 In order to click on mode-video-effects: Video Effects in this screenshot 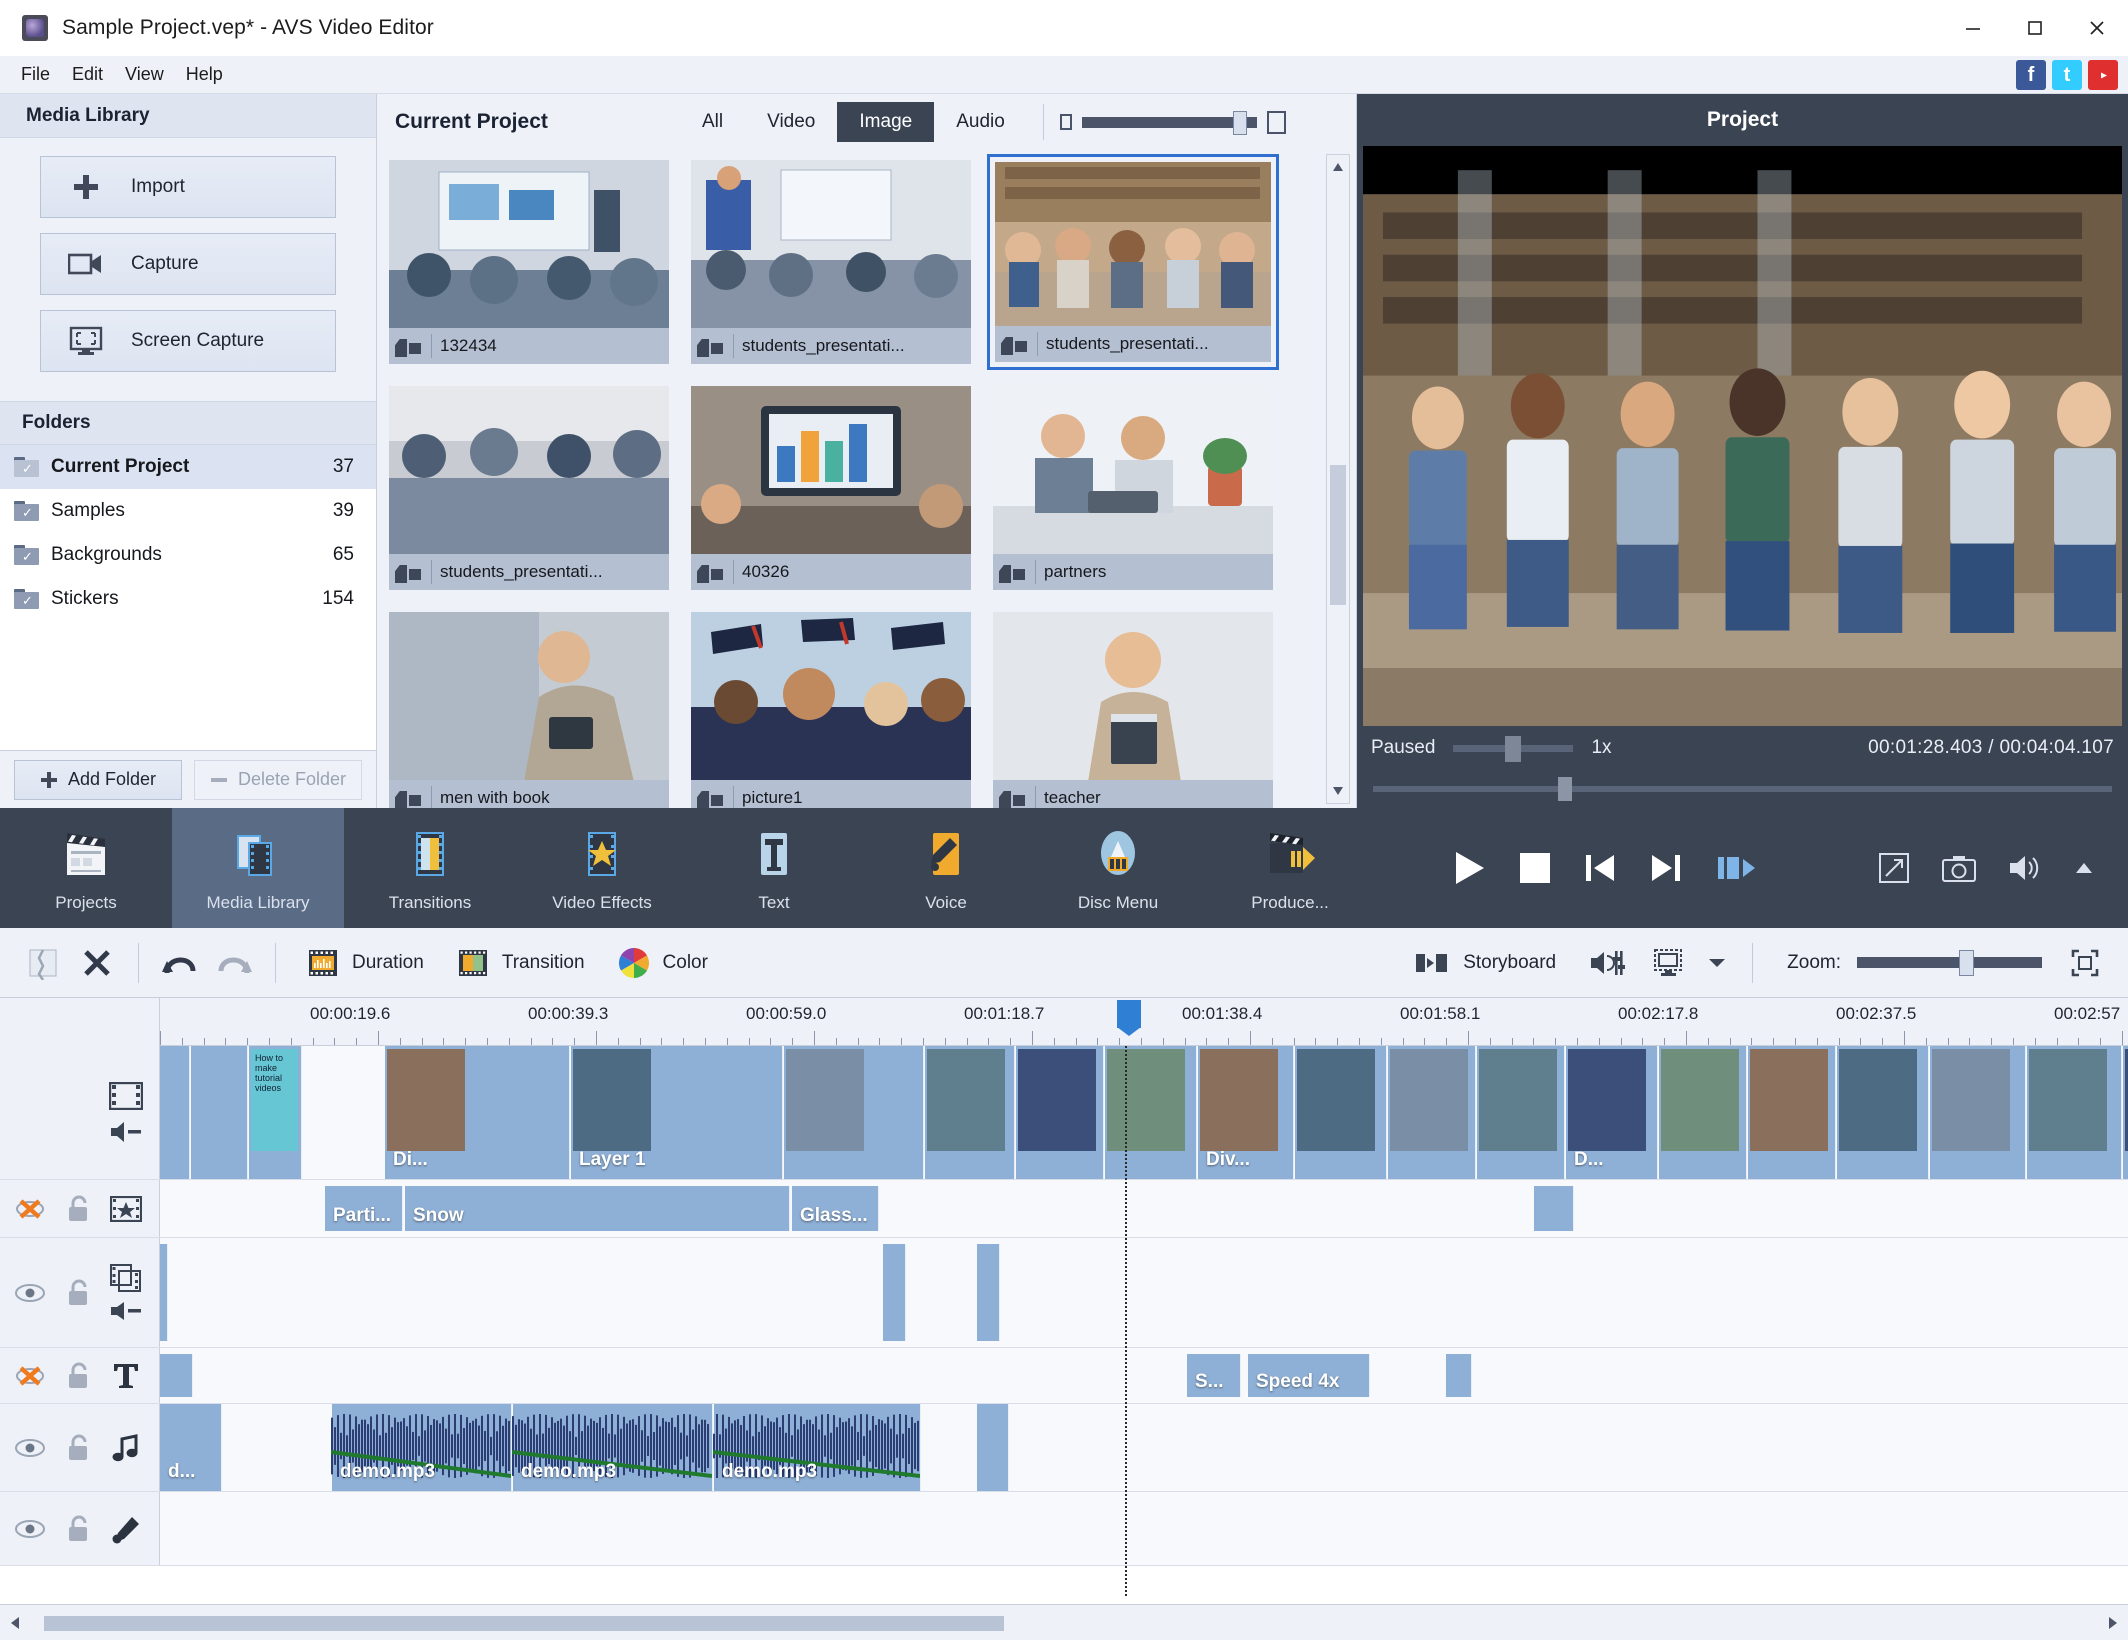, I will do `click(602, 868)`.